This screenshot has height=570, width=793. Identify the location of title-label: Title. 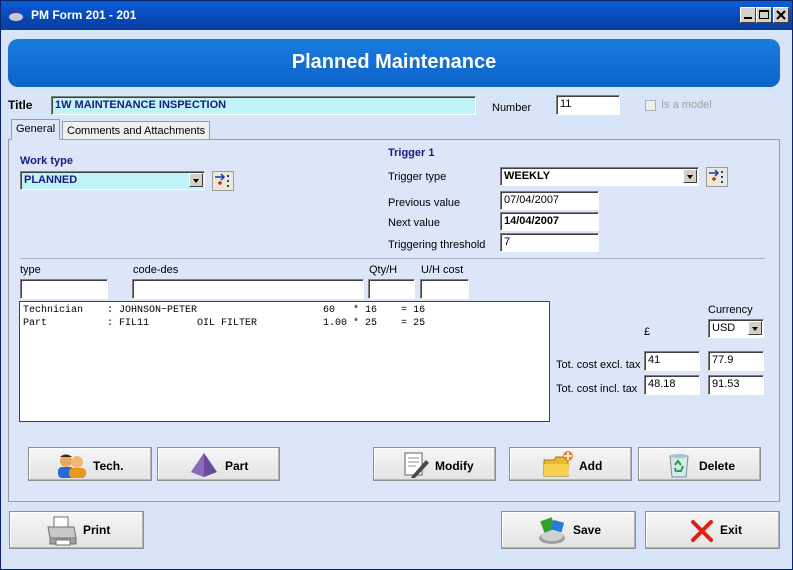
(20, 105).